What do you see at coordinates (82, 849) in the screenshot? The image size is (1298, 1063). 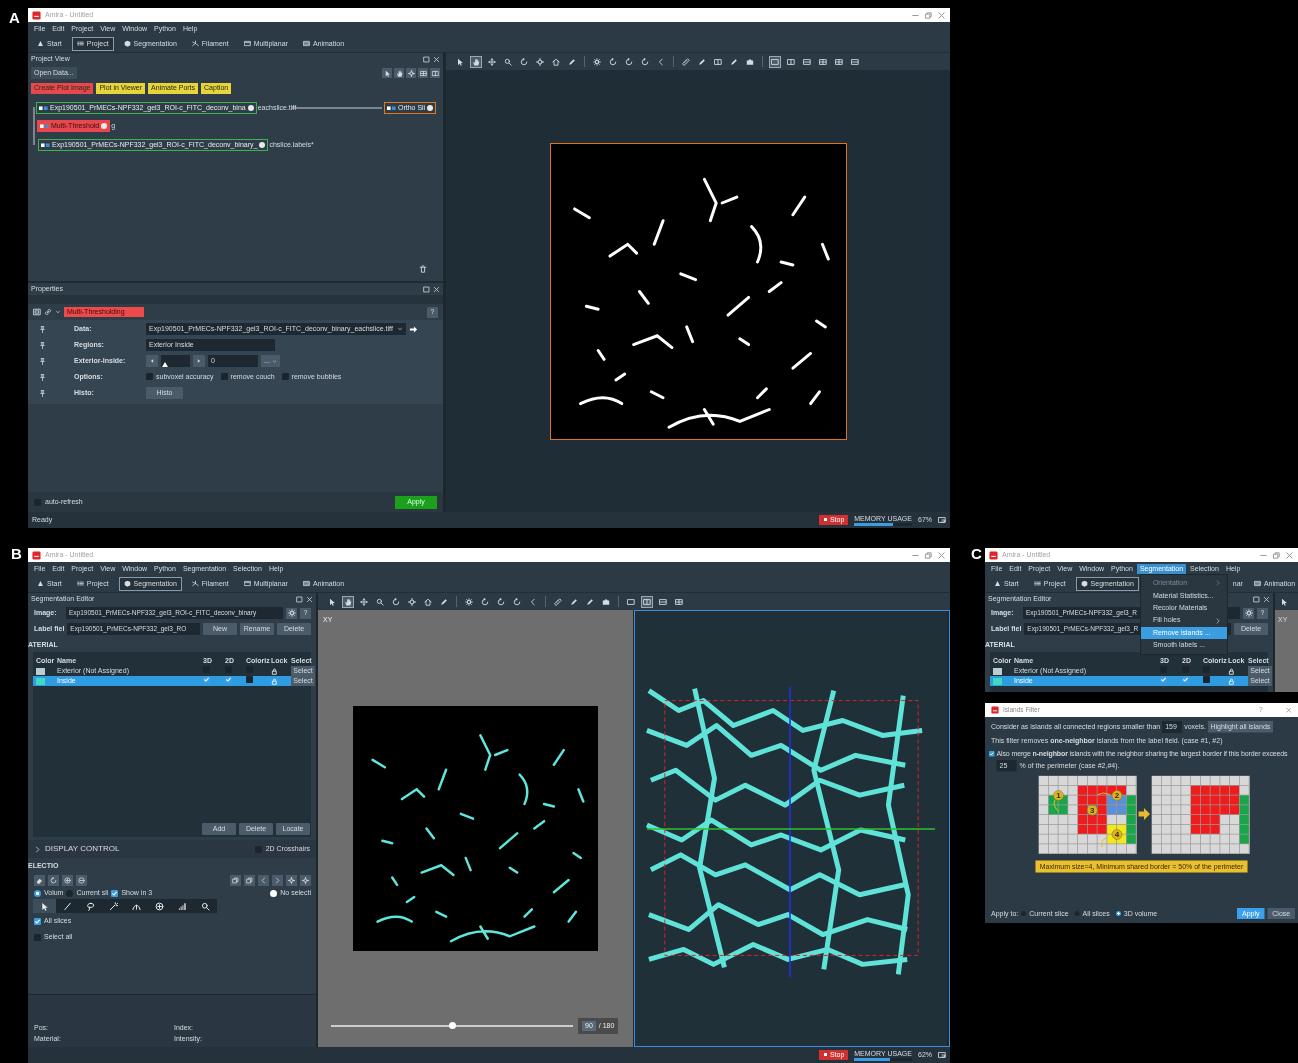 I see `section-title: DISPLAY CONTROL` at bounding box center [82, 849].